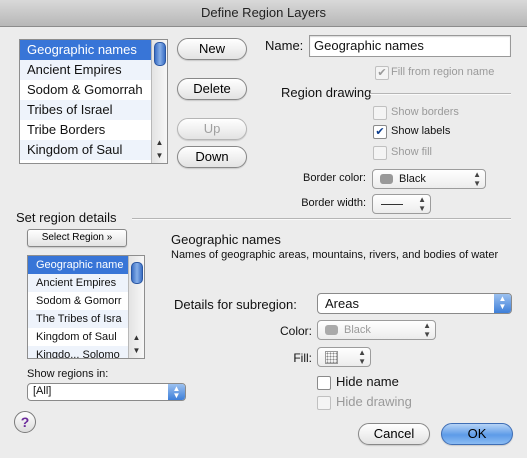  What do you see at coordinates (42, 391) in the screenshot?
I see `show-regions-in-value: [All]` at bounding box center [42, 391].